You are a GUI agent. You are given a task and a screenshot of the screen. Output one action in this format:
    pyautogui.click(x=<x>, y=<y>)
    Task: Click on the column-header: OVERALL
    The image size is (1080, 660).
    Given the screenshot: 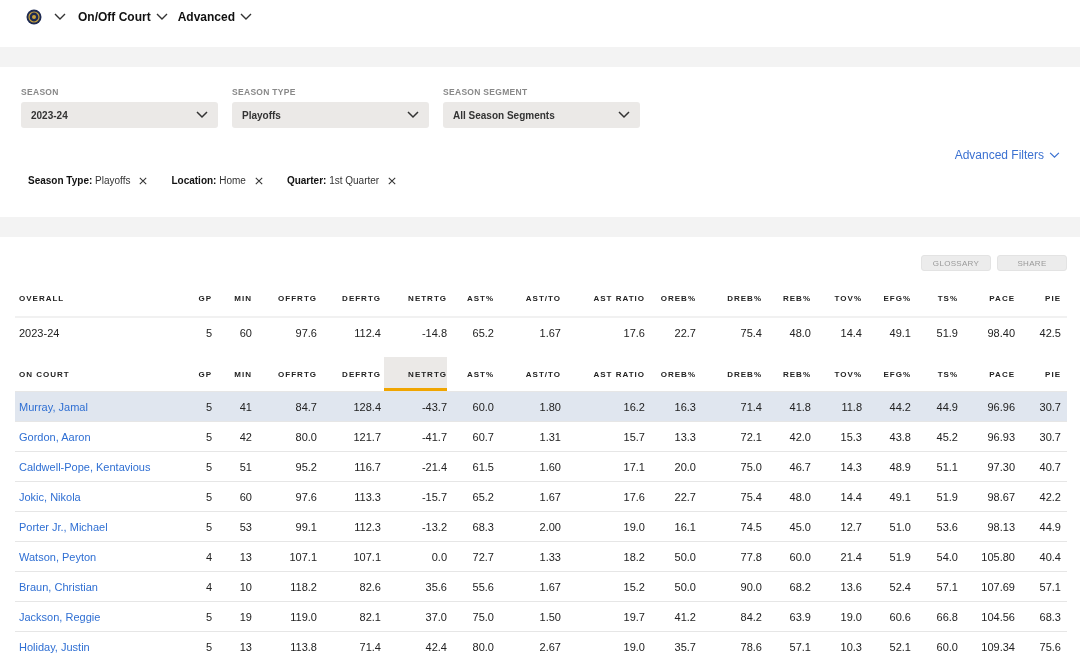 What is the action you would take?
    pyautogui.click(x=102, y=298)
    